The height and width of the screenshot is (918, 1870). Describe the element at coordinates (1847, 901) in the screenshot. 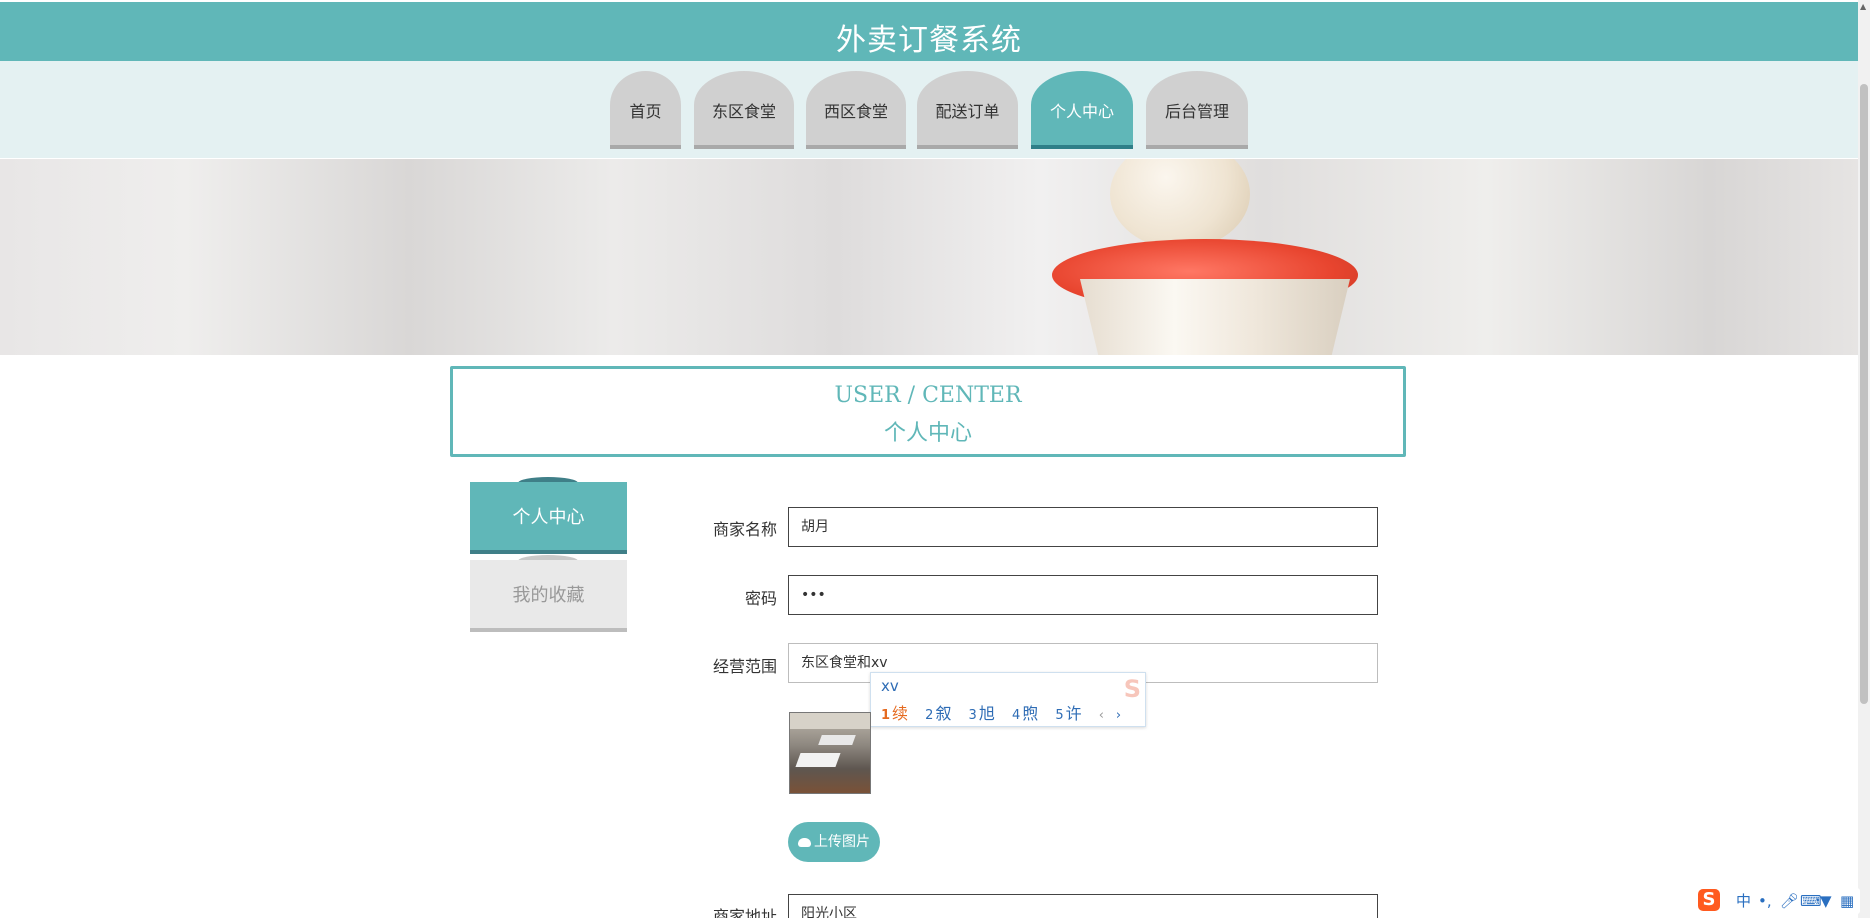

I see `toolbox-icon: ▦` at that location.